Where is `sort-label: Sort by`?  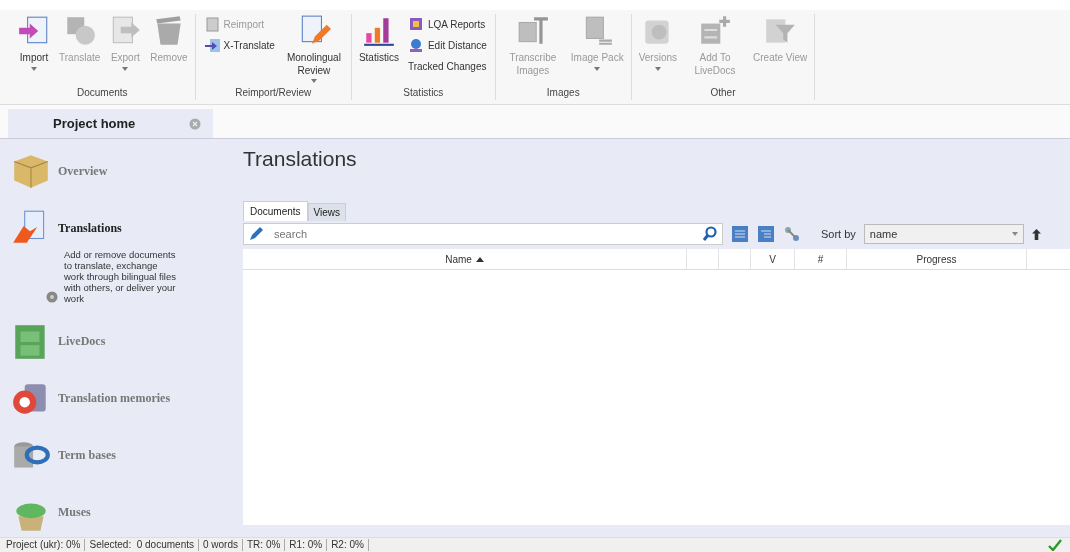 sort-label: Sort by is located at coordinates (838, 234).